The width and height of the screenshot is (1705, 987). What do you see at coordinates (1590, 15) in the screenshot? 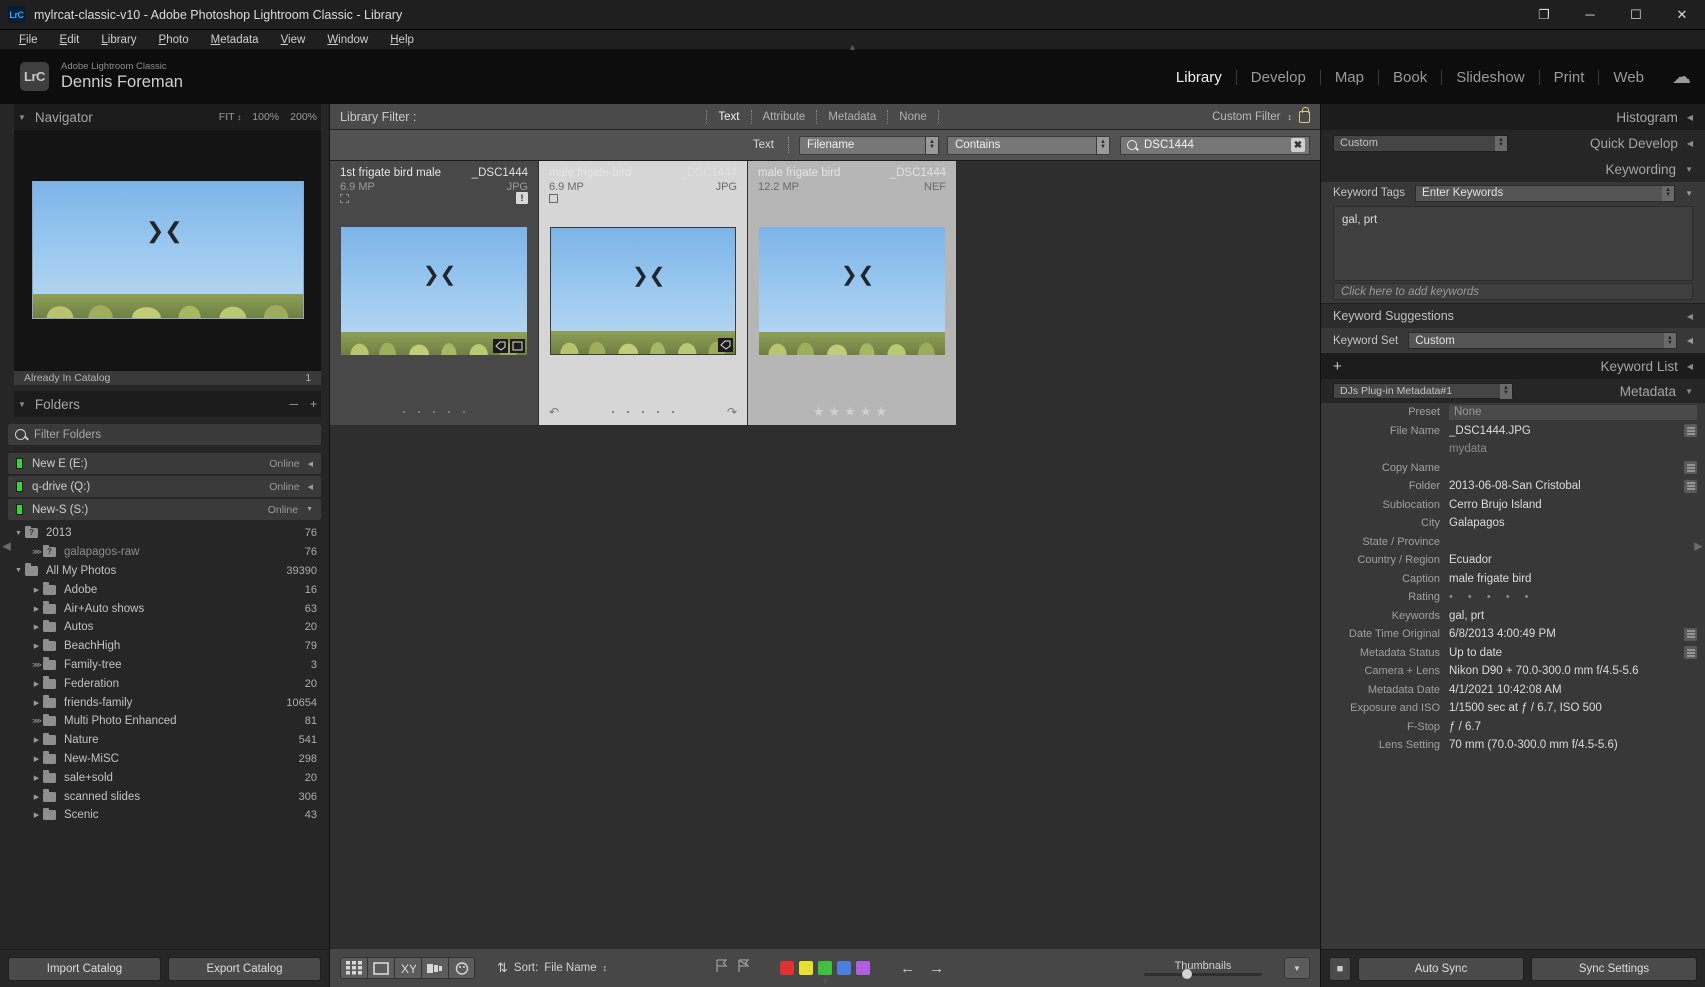
I see `minimize-button: ─` at bounding box center [1590, 15].